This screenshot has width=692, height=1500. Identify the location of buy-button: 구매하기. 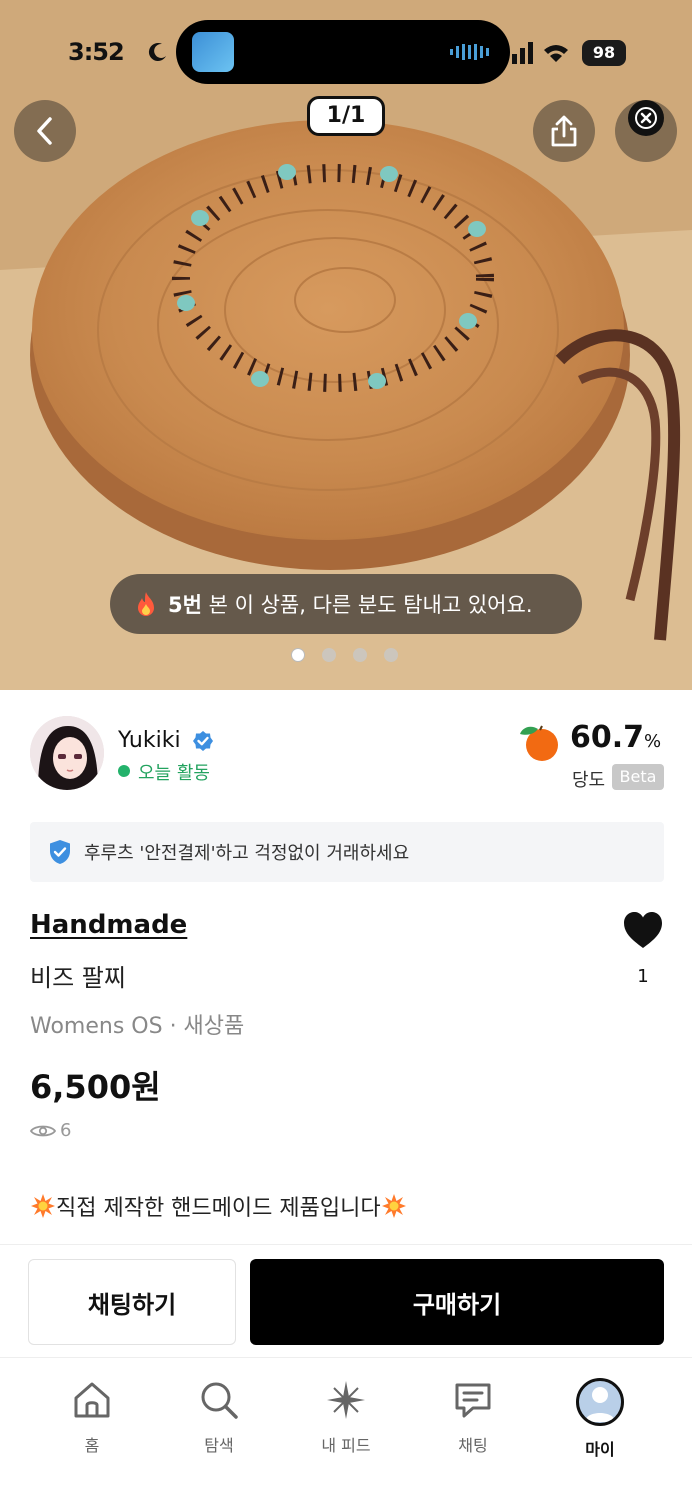
(457, 1302).